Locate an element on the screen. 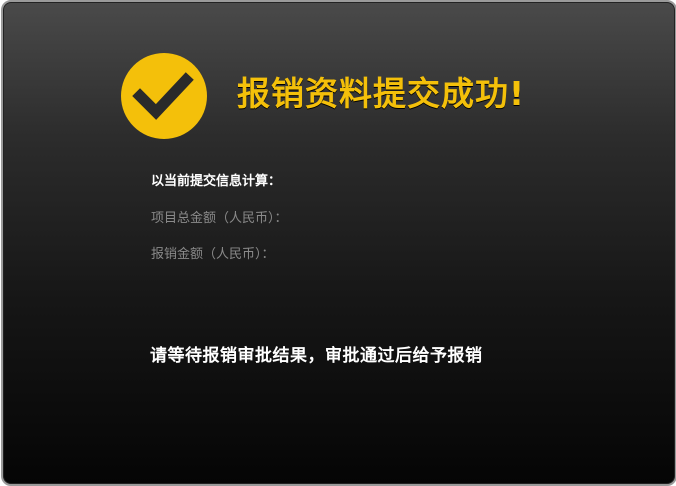 The width and height of the screenshot is (676, 486). success-title-punct: ! is located at coordinates (517, 93).